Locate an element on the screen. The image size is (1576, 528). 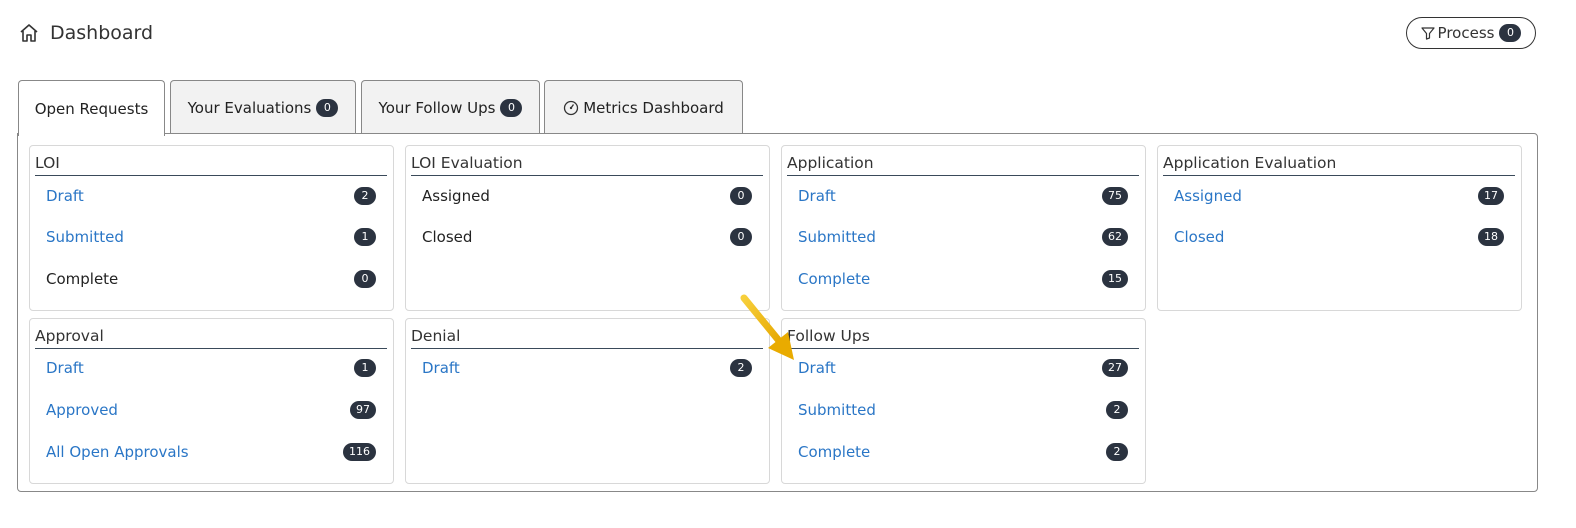
card-title: Follow Ups is located at coordinates (963, 338).